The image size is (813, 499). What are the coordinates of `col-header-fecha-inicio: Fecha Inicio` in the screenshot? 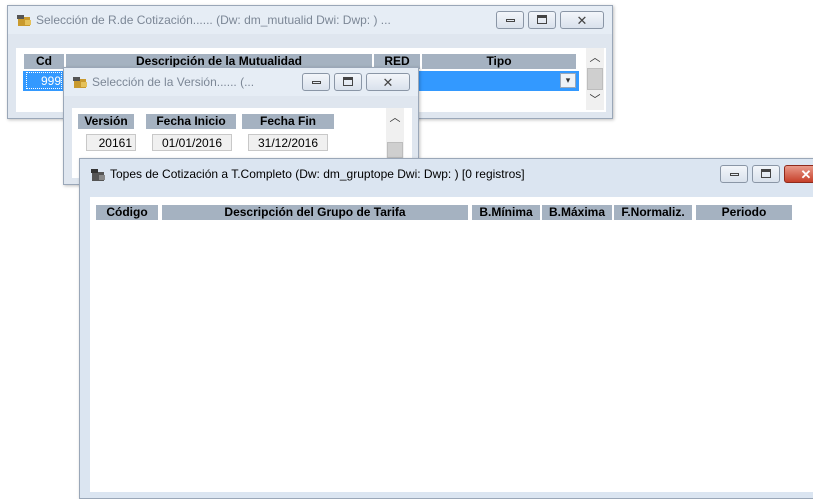 It's located at (191, 121).